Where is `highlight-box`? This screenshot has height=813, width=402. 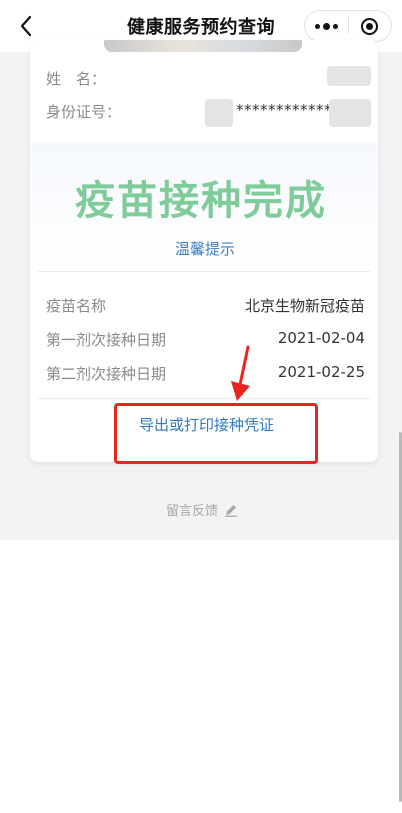
highlight-box is located at coordinates (216, 433).